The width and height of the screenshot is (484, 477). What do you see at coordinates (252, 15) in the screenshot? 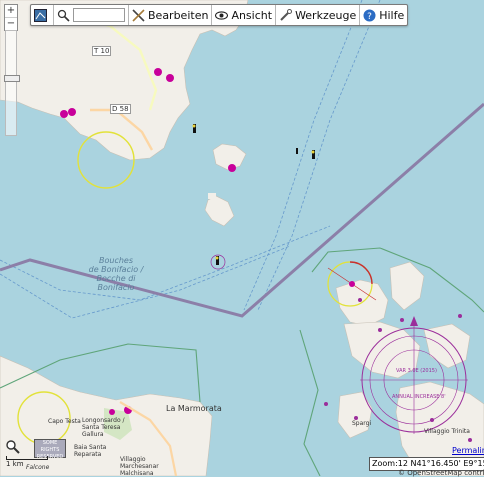
I see `view-menu-label: Ansicht` at bounding box center [252, 15].